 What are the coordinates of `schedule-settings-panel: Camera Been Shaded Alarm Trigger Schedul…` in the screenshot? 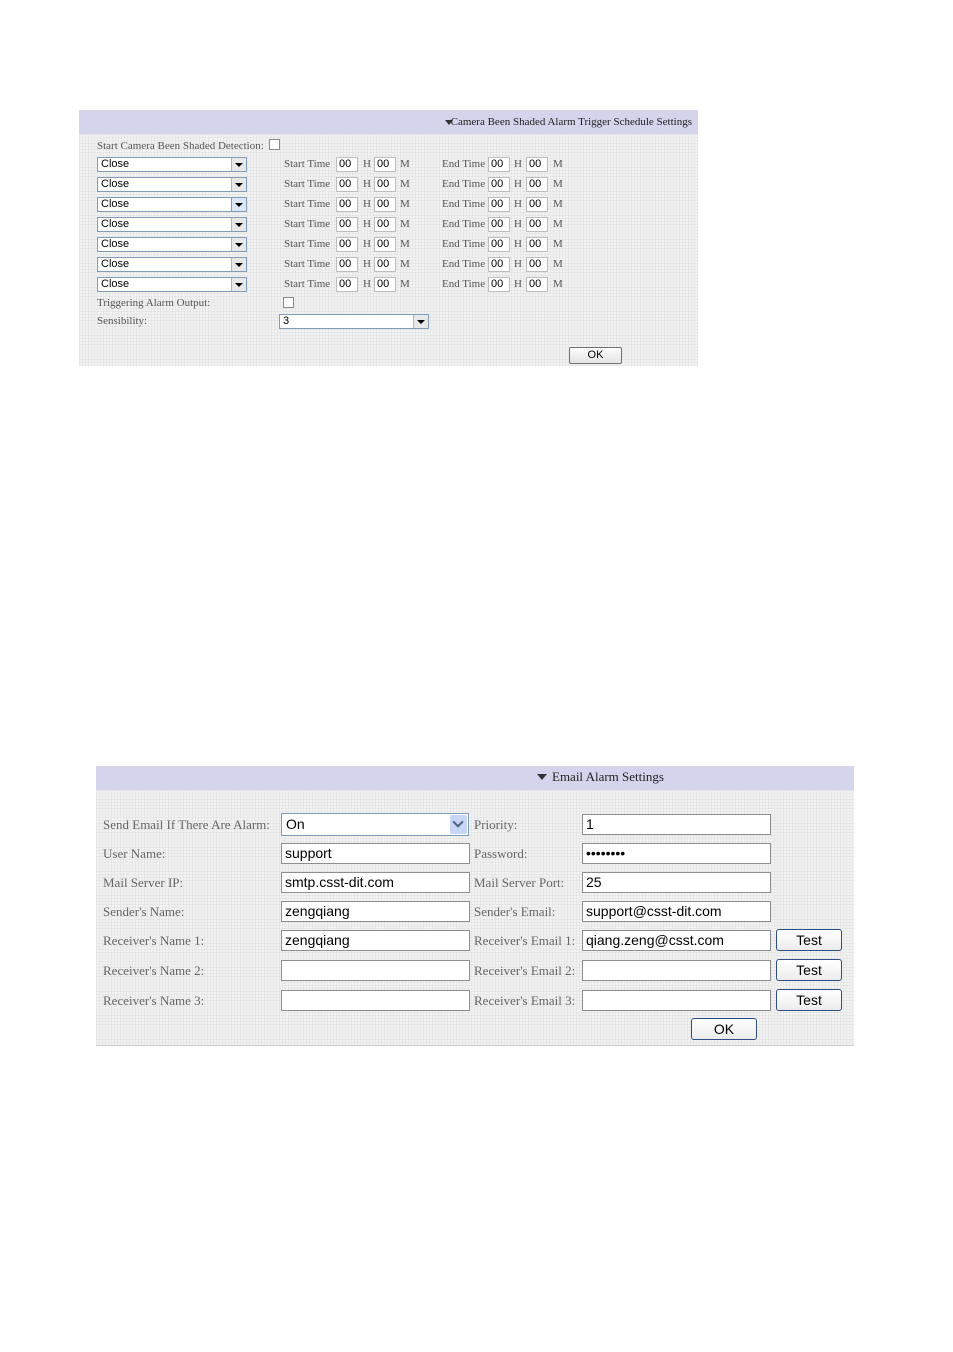 It's located at (388, 238).